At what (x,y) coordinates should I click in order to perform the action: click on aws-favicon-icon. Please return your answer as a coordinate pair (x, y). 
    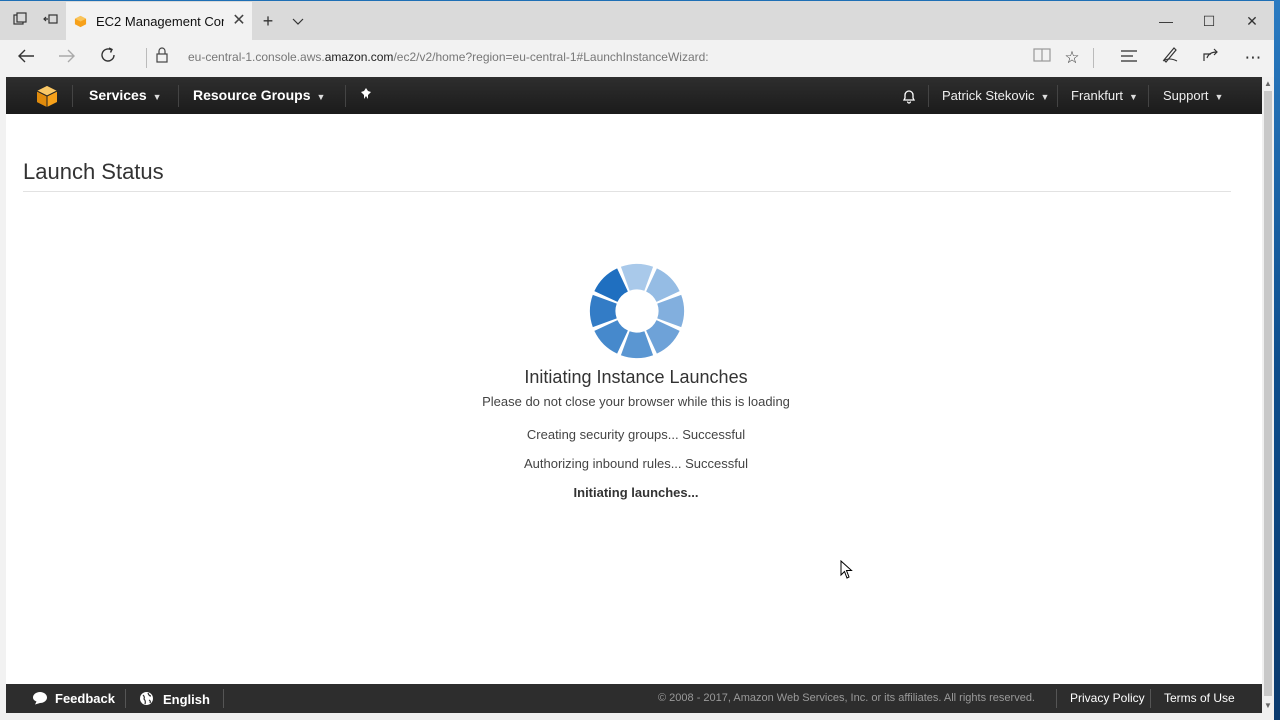
    Looking at the image, I should click on (80, 21).